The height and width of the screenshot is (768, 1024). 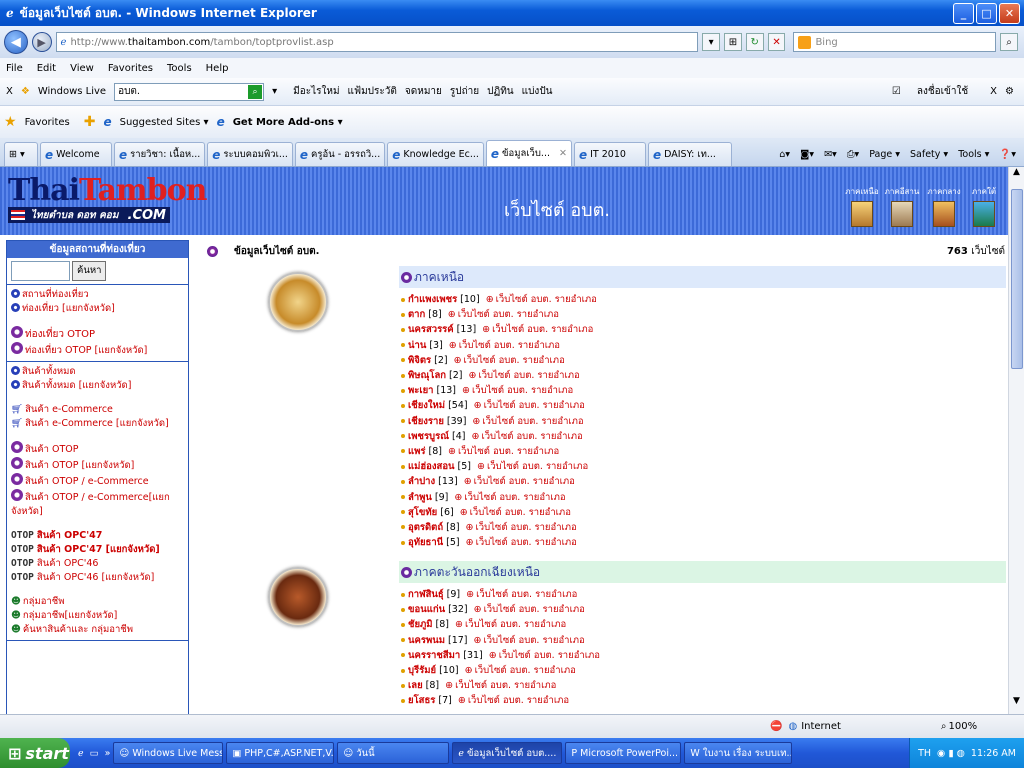 What do you see at coordinates (1007, 154) in the screenshot?
I see `help-icon: ❓▾` at bounding box center [1007, 154].